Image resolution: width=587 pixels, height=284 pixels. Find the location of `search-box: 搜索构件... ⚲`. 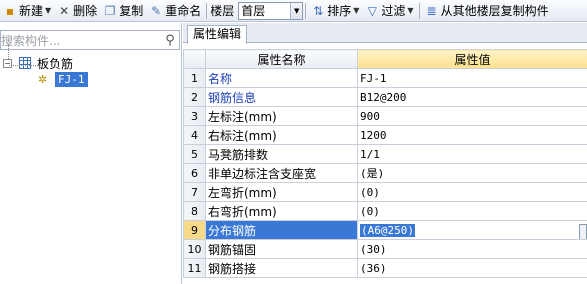

search-box: 搜索构件... ⚲ is located at coordinates (90, 40).